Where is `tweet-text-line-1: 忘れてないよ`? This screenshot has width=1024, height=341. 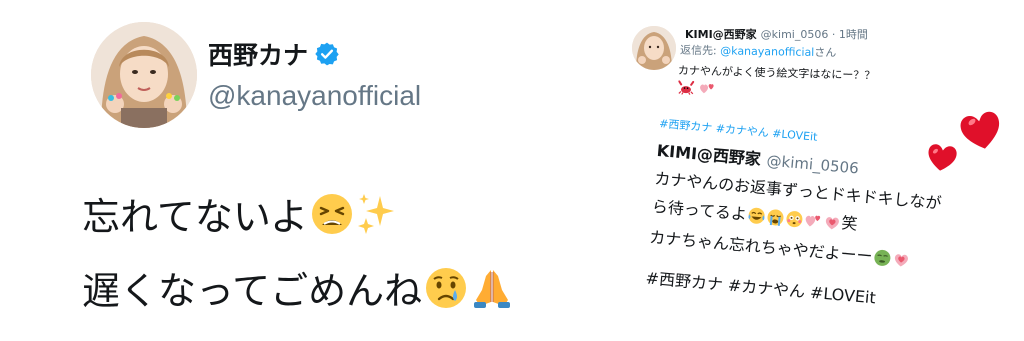 tweet-text-line-1: 忘れてないよ is located at coordinates (240, 215).